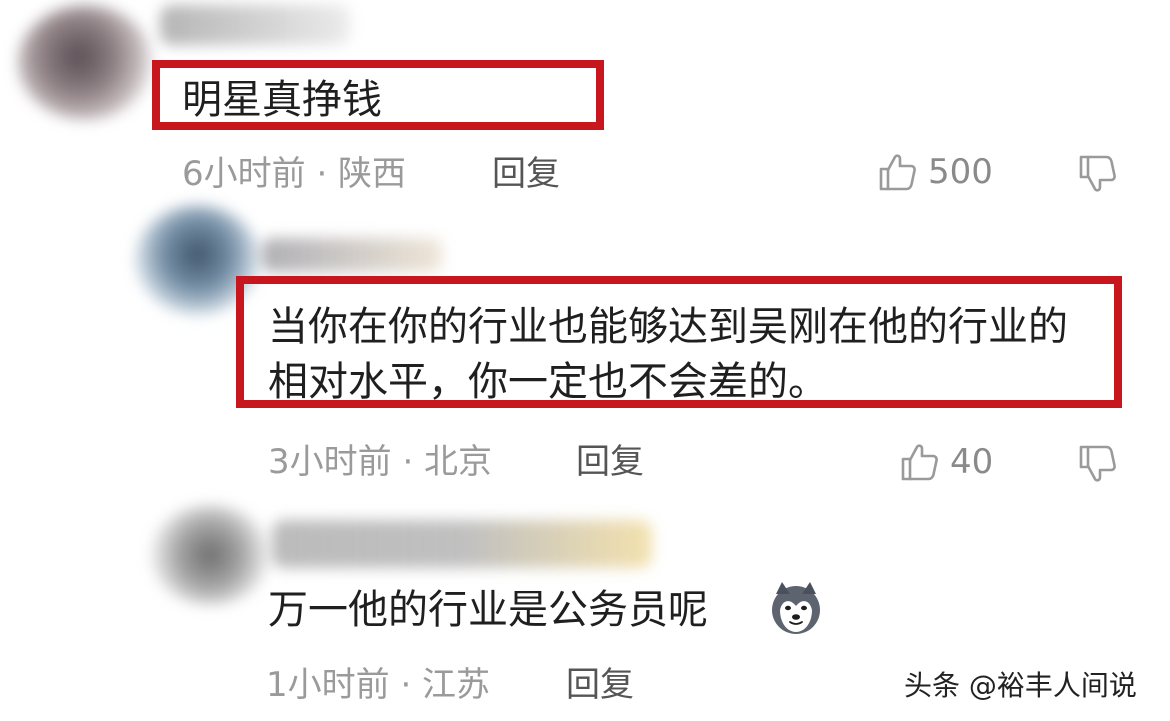  I want to click on comment-meta: 6小时前 · 陕西, so click(294, 174).